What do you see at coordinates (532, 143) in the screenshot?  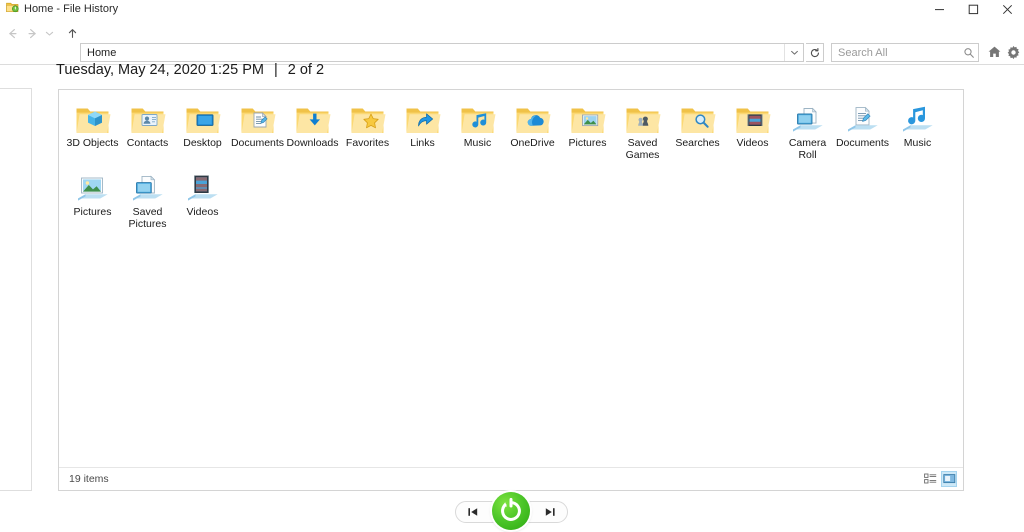 I see `file-item-label: OneDrive` at bounding box center [532, 143].